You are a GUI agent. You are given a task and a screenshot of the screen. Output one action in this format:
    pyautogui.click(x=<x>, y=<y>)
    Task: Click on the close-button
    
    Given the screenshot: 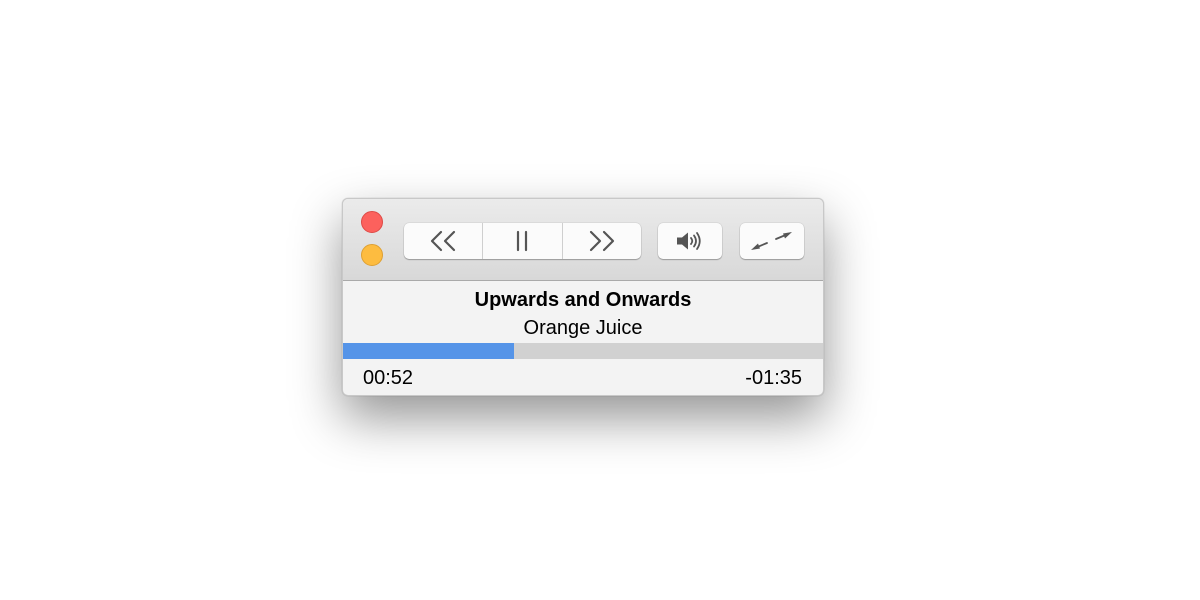 What is the action you would take?
    pyautogui.click(x=372, y=222)
    